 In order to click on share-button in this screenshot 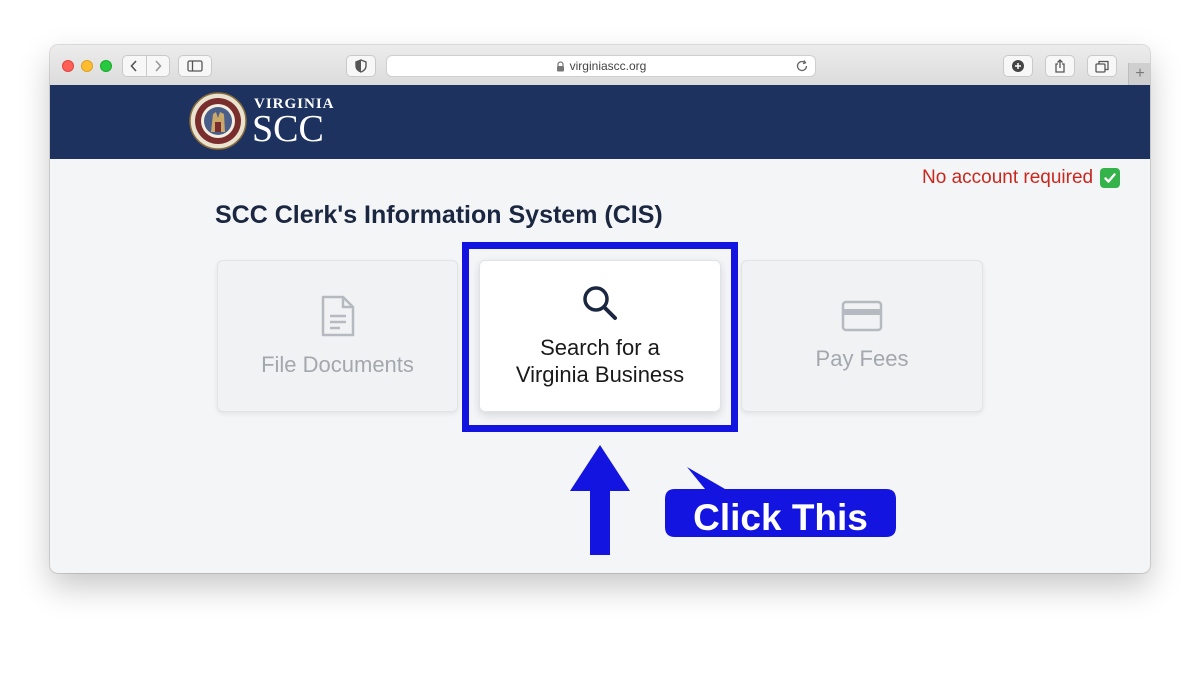, I will do `click(1060, 66)`.